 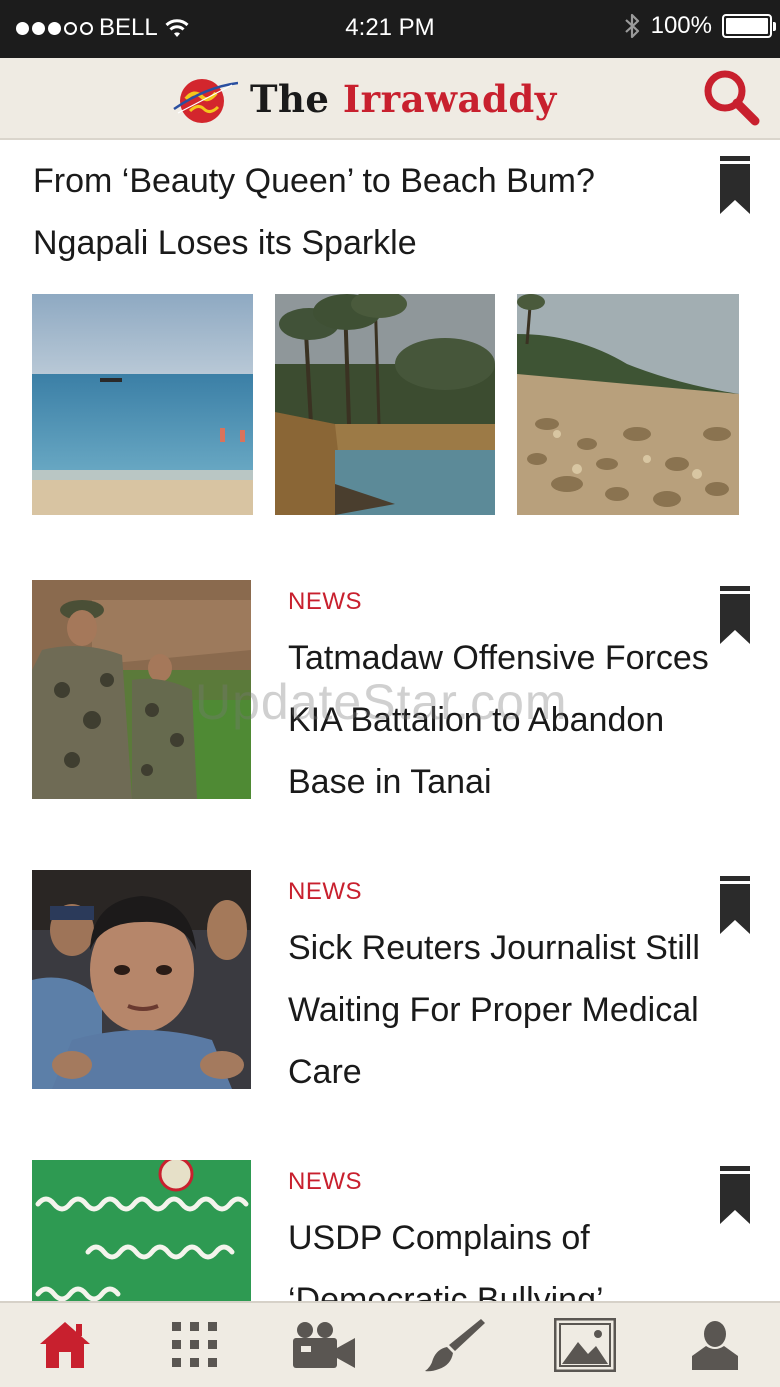 I want to click on status-right: 100%, so click(x=699, y=26).